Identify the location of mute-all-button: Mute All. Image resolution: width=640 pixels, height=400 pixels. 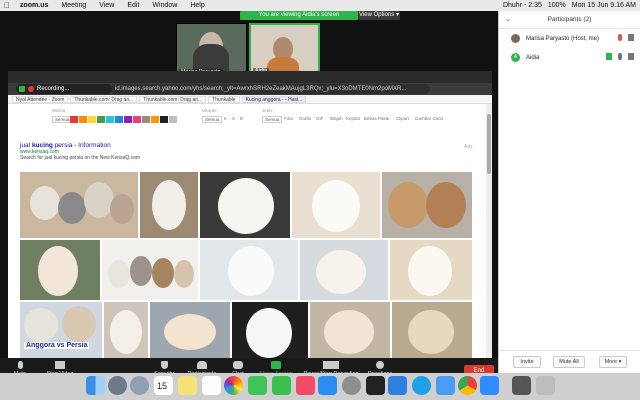
(569, 362).